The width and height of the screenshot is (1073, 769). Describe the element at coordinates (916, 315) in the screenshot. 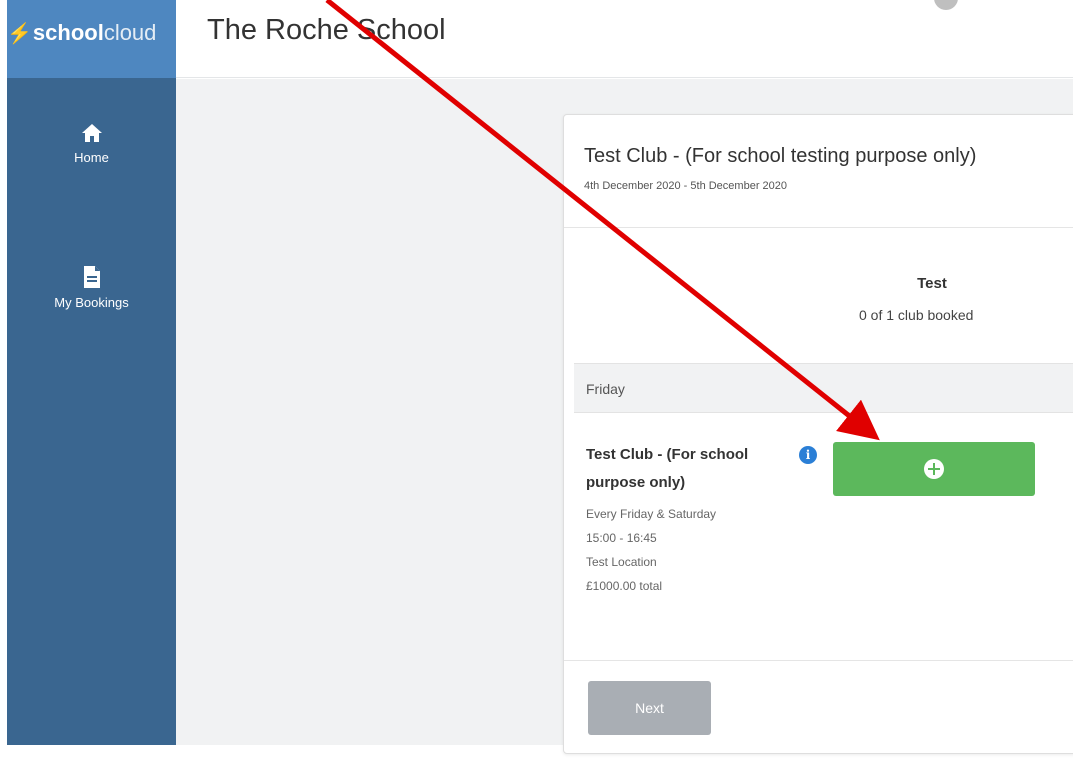

I see `club-booked-count: 0 of 1 club booked` at that location.